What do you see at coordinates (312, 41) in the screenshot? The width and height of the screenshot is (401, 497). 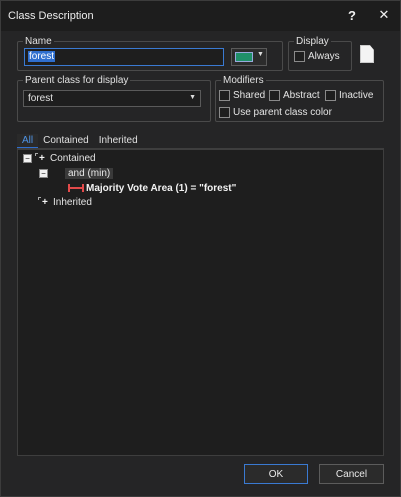 I see `display-label: Display` at bounding box center [312, 41].